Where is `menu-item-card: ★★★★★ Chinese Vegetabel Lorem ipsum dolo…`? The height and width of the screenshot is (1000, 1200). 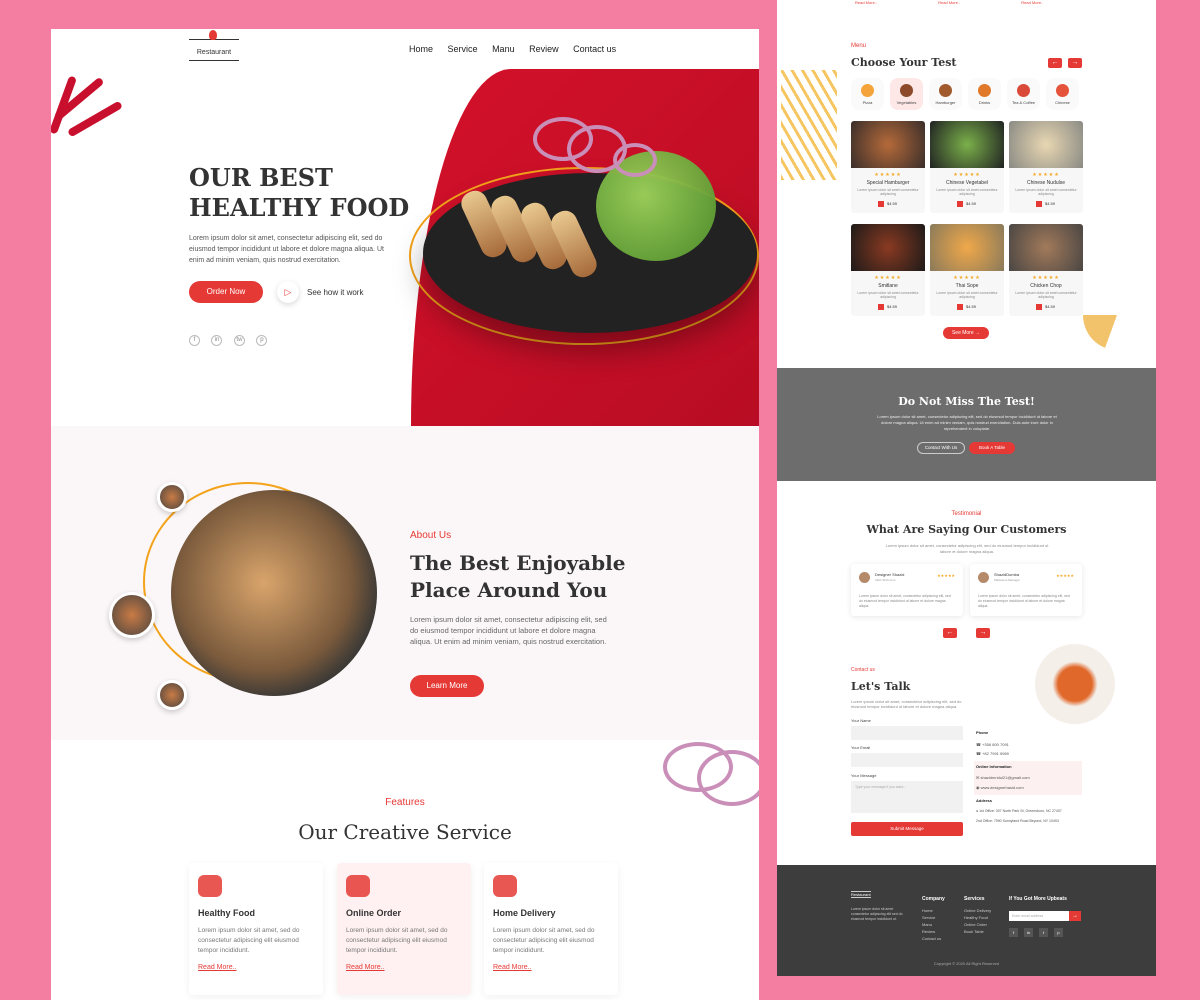
menu-item-card: ★★★★★ Chinese Vegetabel Lorem ipsum dolo… is located at coordinates (967, 167).